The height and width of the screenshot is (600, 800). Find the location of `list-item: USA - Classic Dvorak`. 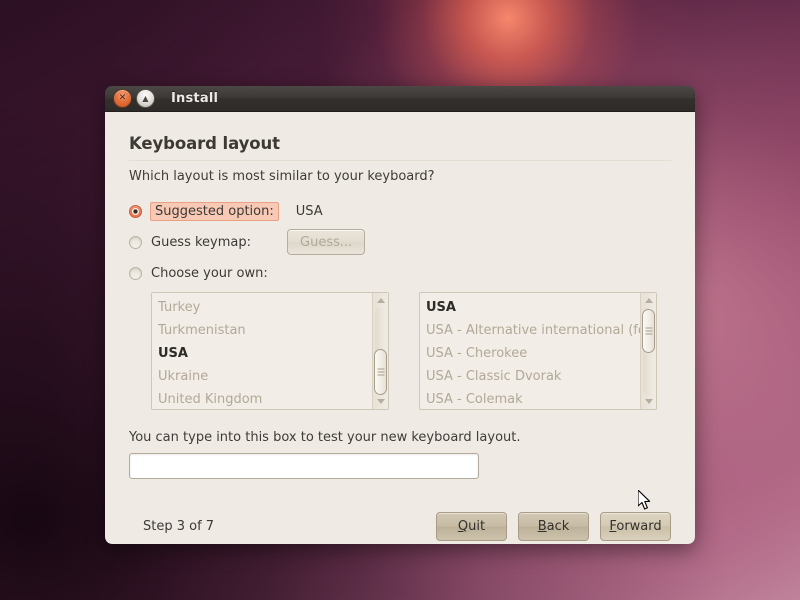

list-item: USA - Classic Dvorak is located at coordinates (533, 376).